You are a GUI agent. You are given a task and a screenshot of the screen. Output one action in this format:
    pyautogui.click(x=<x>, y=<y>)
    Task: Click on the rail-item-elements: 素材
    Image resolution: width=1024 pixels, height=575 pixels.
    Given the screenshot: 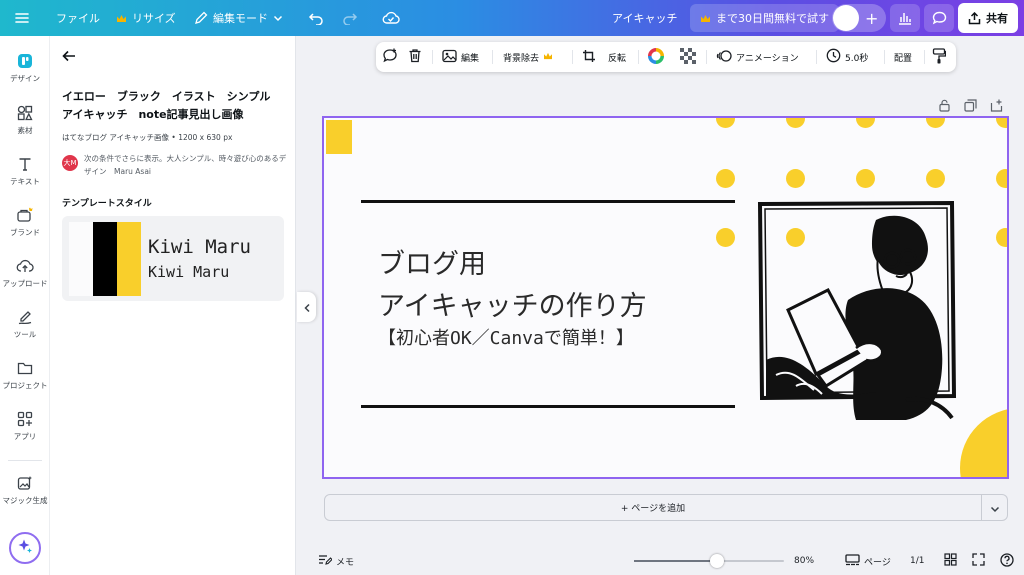 What is the action you would take?
    pyautogui.click(x=25, y=120)
    